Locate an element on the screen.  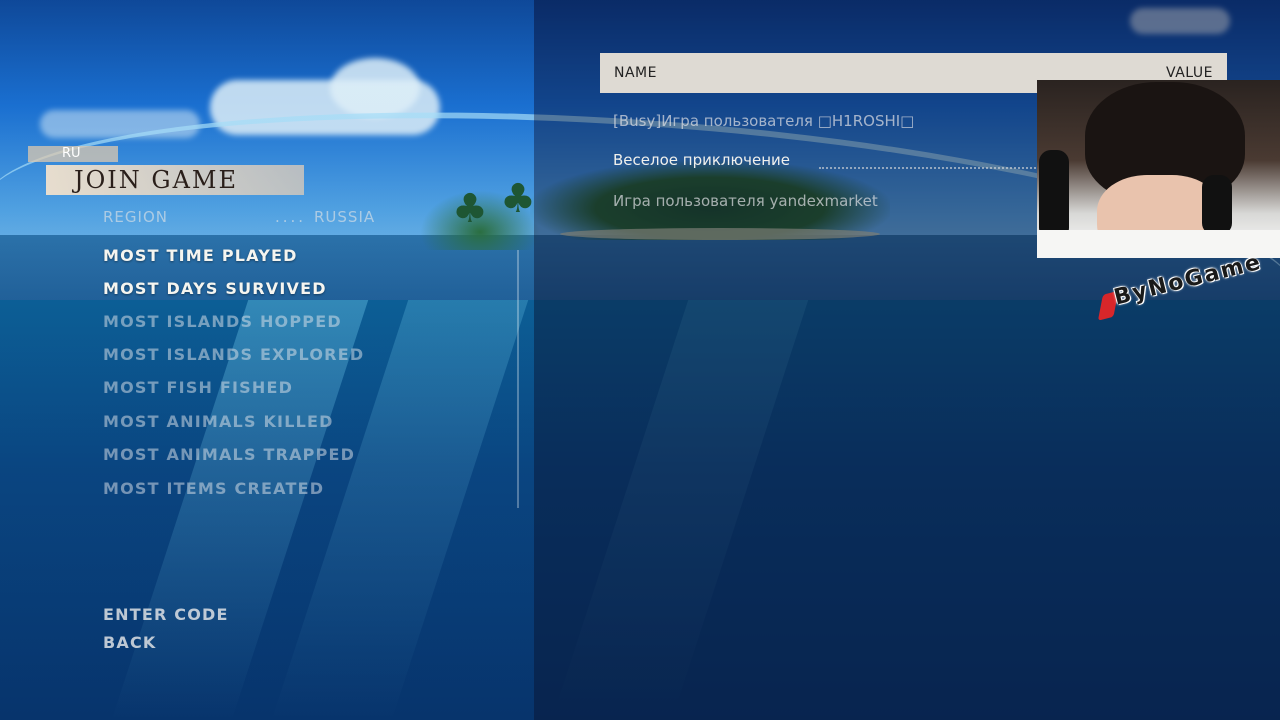
region-value: RUSSIA is located at coordinates (345, 217).